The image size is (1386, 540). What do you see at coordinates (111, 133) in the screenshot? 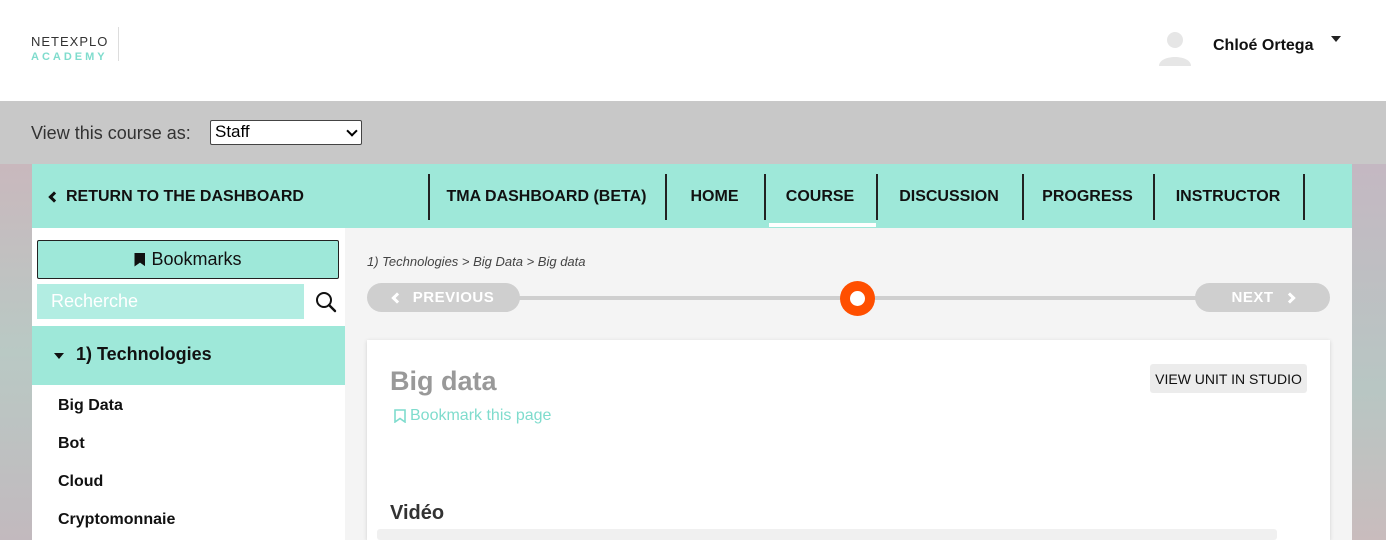
I see `view-as-label: View this course as:` at bounding box center [111, 133].